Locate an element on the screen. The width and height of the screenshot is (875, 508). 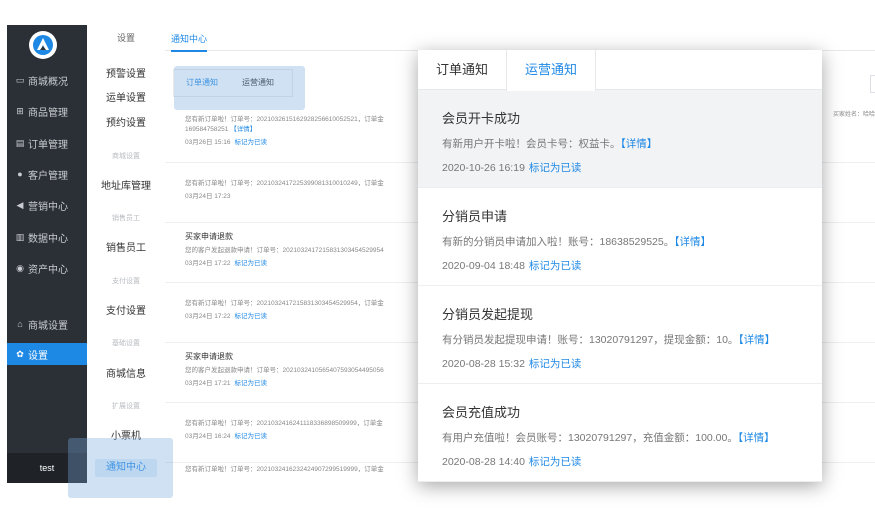
submenu-group-label: 扩展设置 is located at coordinates (126, 406).